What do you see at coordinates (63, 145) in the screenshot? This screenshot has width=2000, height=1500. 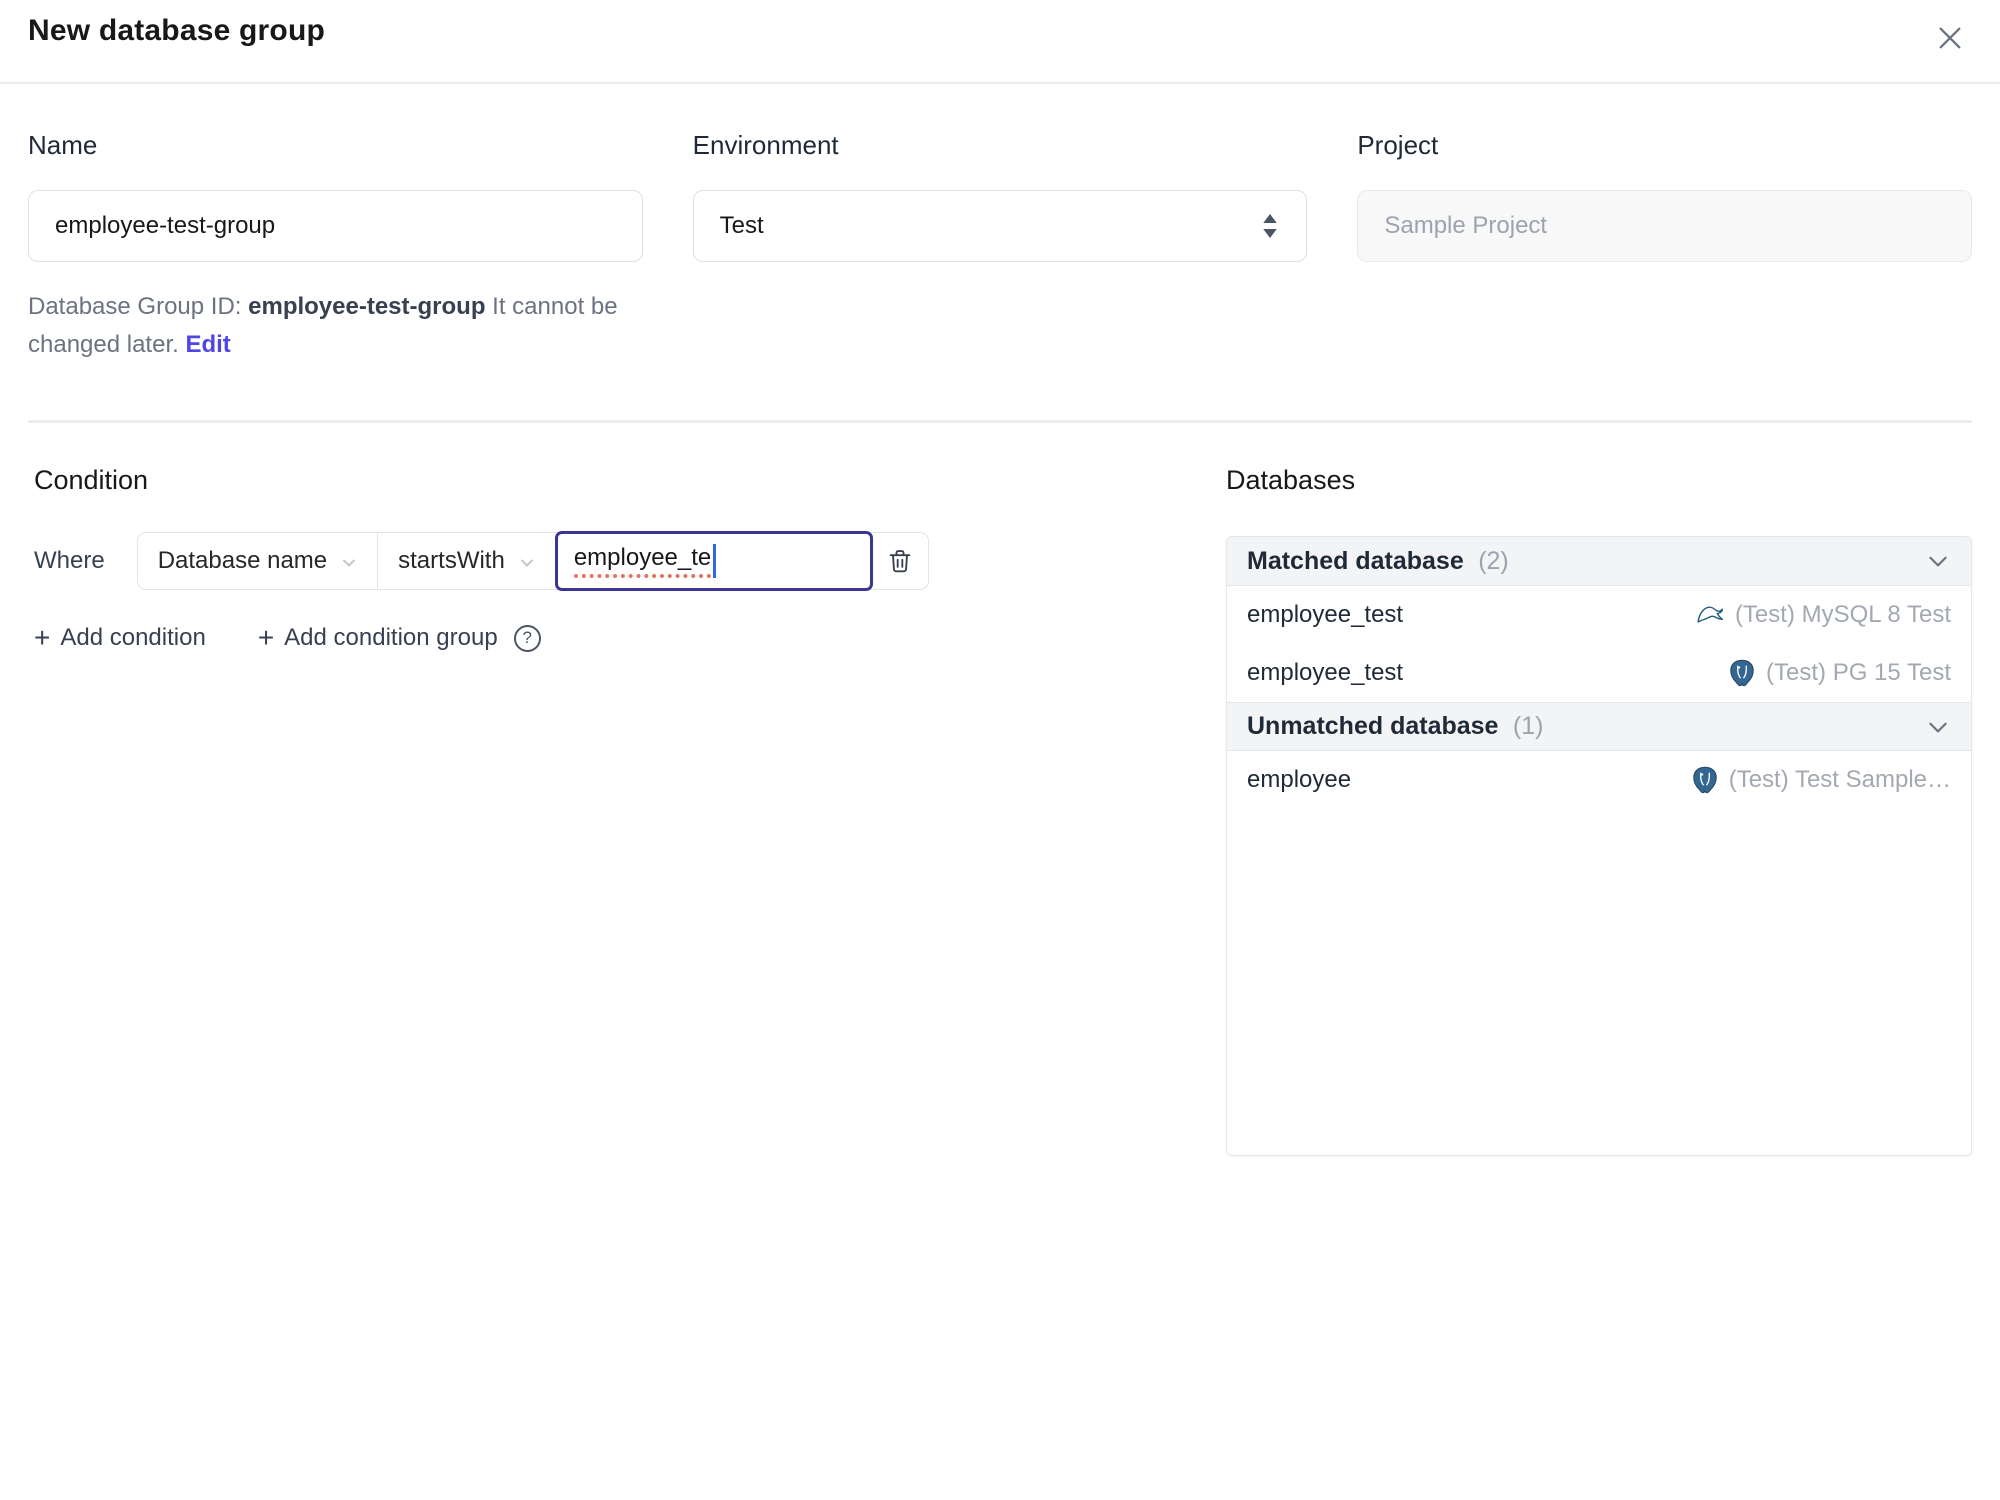 I see `name-label: Name` at bounding box center [63, 145].